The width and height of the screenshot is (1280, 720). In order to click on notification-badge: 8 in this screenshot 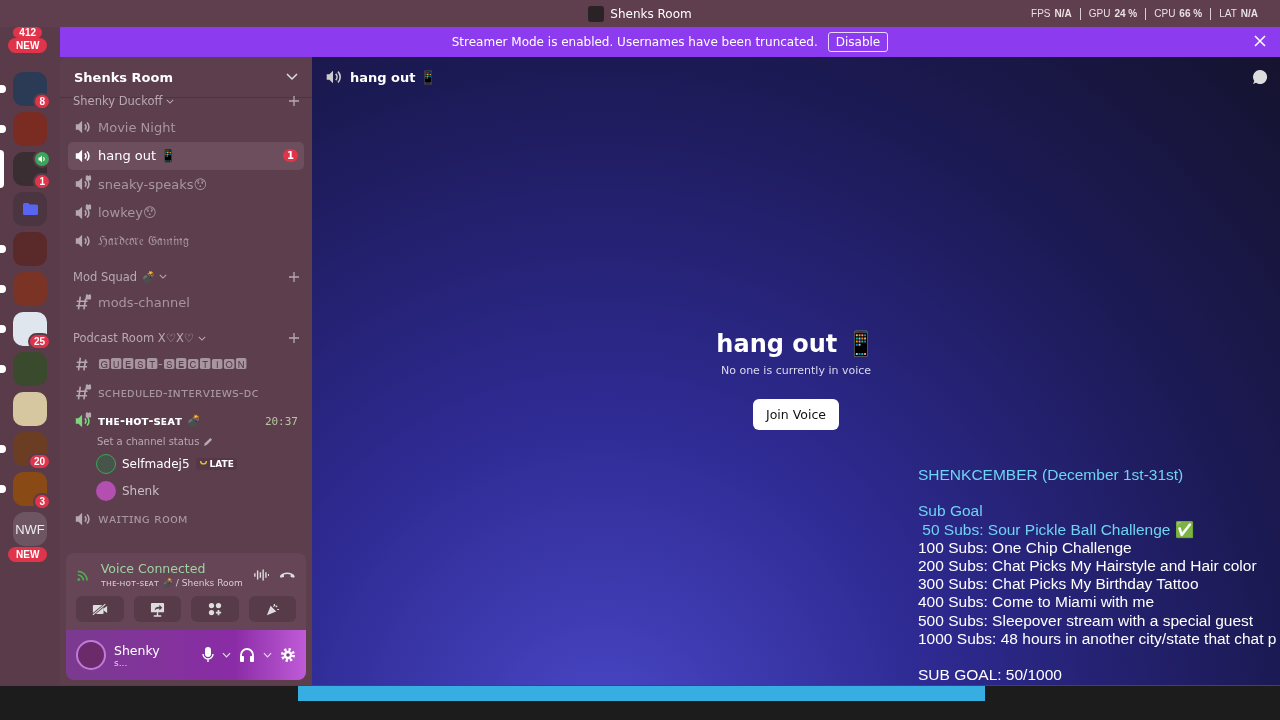, I will do `click(42, 101)`.